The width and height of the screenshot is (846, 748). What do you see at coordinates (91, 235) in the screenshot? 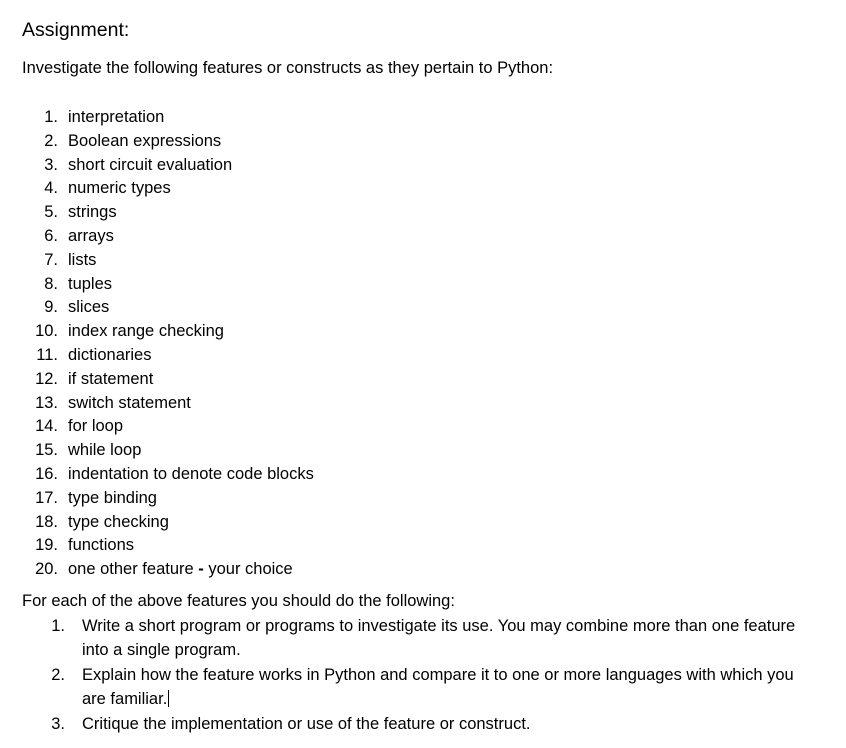
I see `list-item-label: arrays` at bounding box center [91, 235].